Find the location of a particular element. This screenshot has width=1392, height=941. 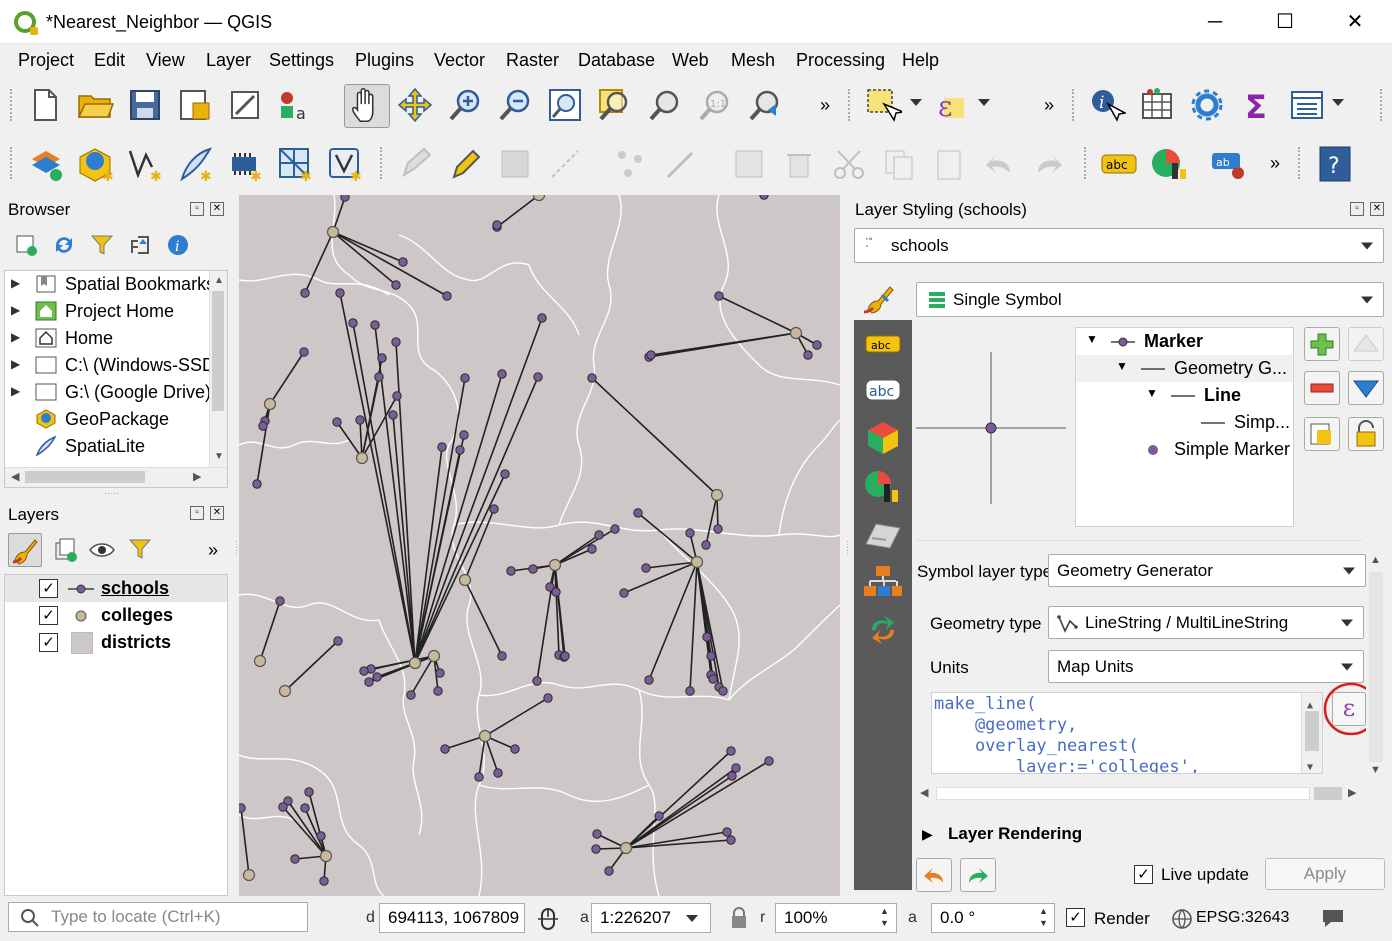

cut-features-icon is located at coordinates (849, 164).